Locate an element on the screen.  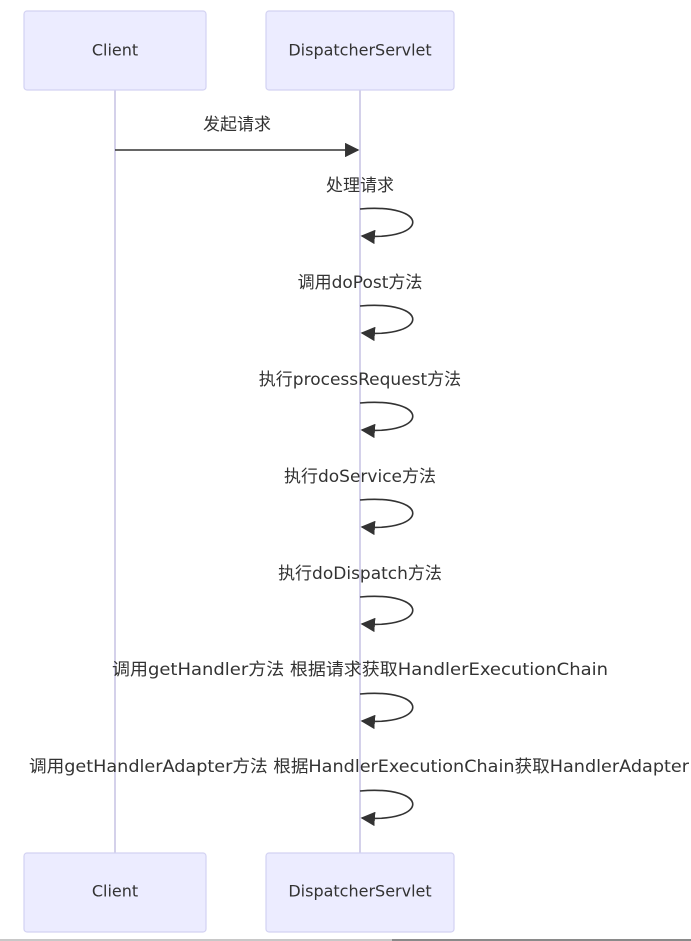
actor-dispatcher-bottom: DispatcherServlet is located at coordinates (360, 892).